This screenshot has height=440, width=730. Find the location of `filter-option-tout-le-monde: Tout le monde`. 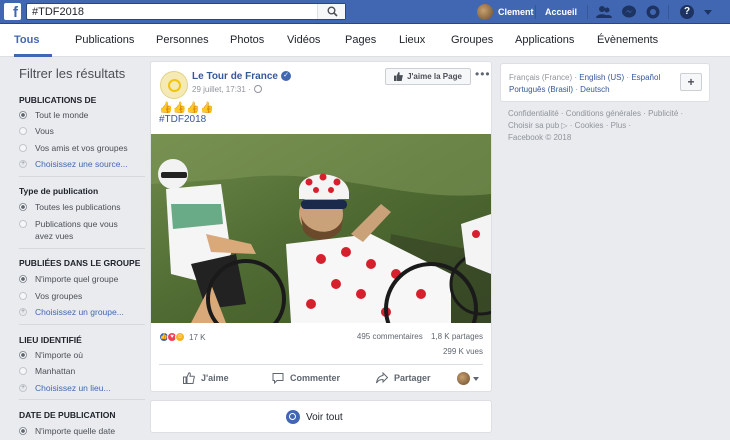

filter-option-tout-le-monde: Tout le monde is located at coordinates (84, 115).